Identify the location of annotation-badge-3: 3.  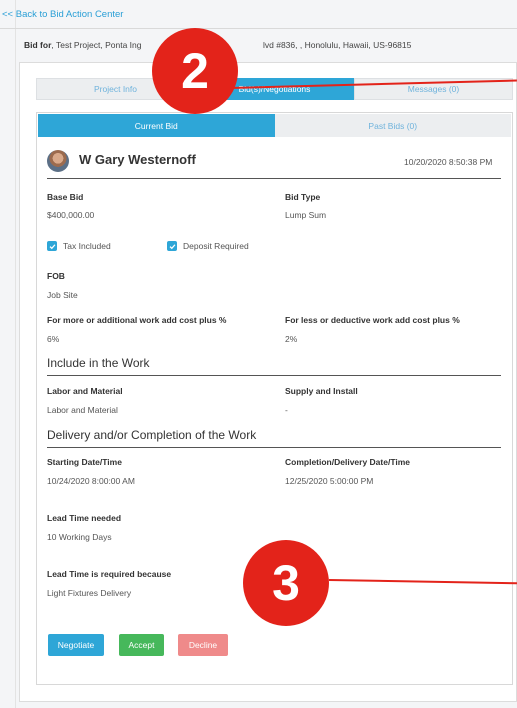
(286, 583).